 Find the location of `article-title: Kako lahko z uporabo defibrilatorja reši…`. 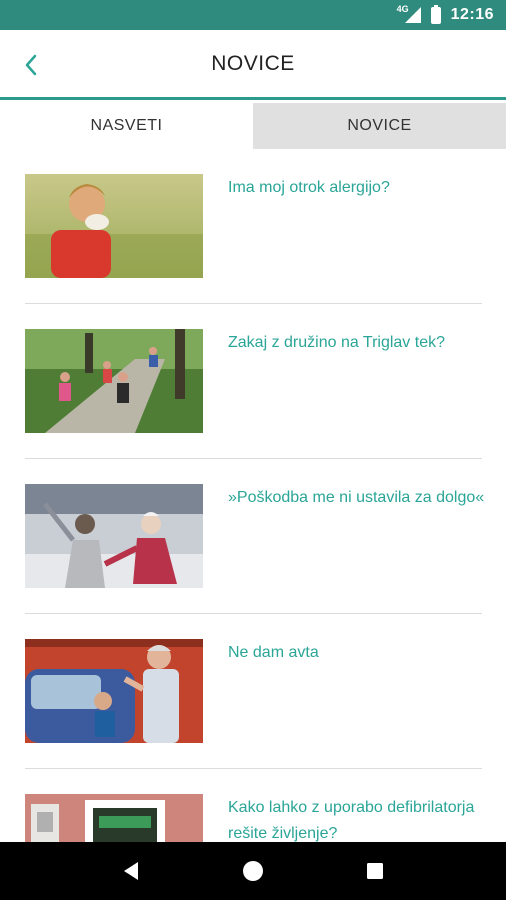

article-title: Kako lahko z uporabo defibrilatorja reši… is located at coordinates (358, 821).